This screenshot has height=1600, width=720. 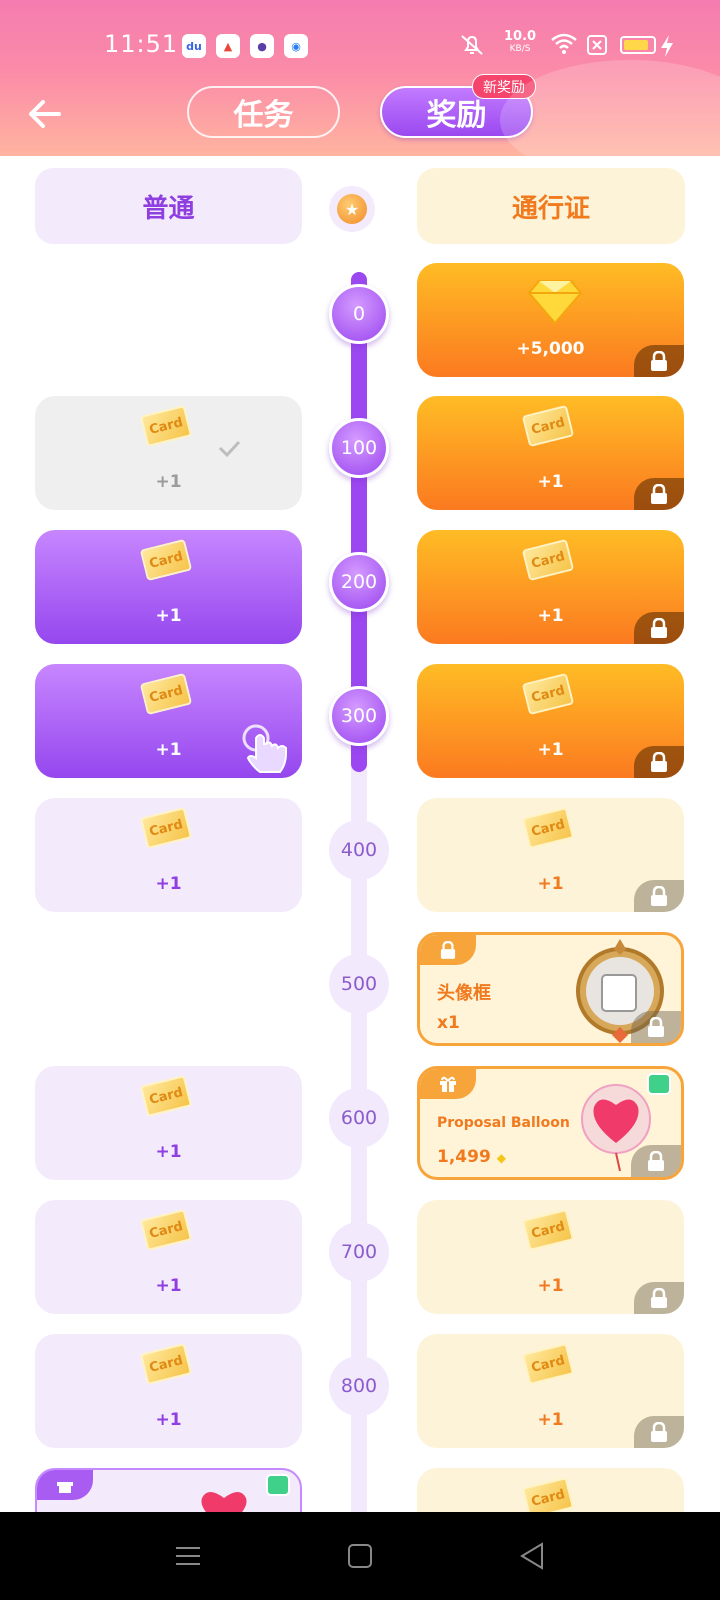 What do you see at coordinates (359, 1252) in the screenshot?
I see `level-node: 700` at bounding box center [359, 1252].